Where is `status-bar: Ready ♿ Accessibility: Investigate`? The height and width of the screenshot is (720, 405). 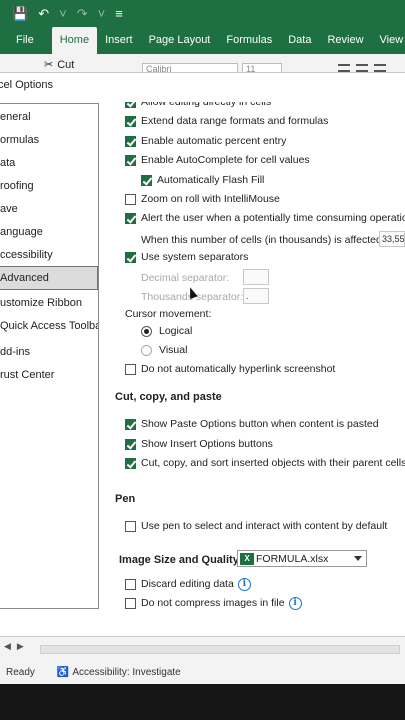 status-bar: Ready ♿ Accessibility: Investigate is located at coordinates (202, 672).